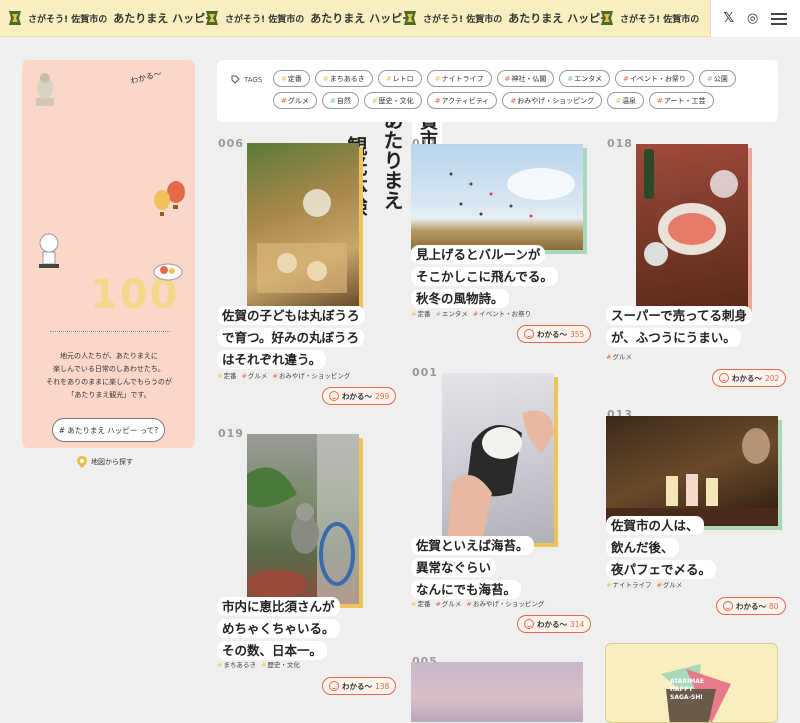  Describe the element at coordinates (169, 198) in the screenshot. I see `balloon-icon` at that location.